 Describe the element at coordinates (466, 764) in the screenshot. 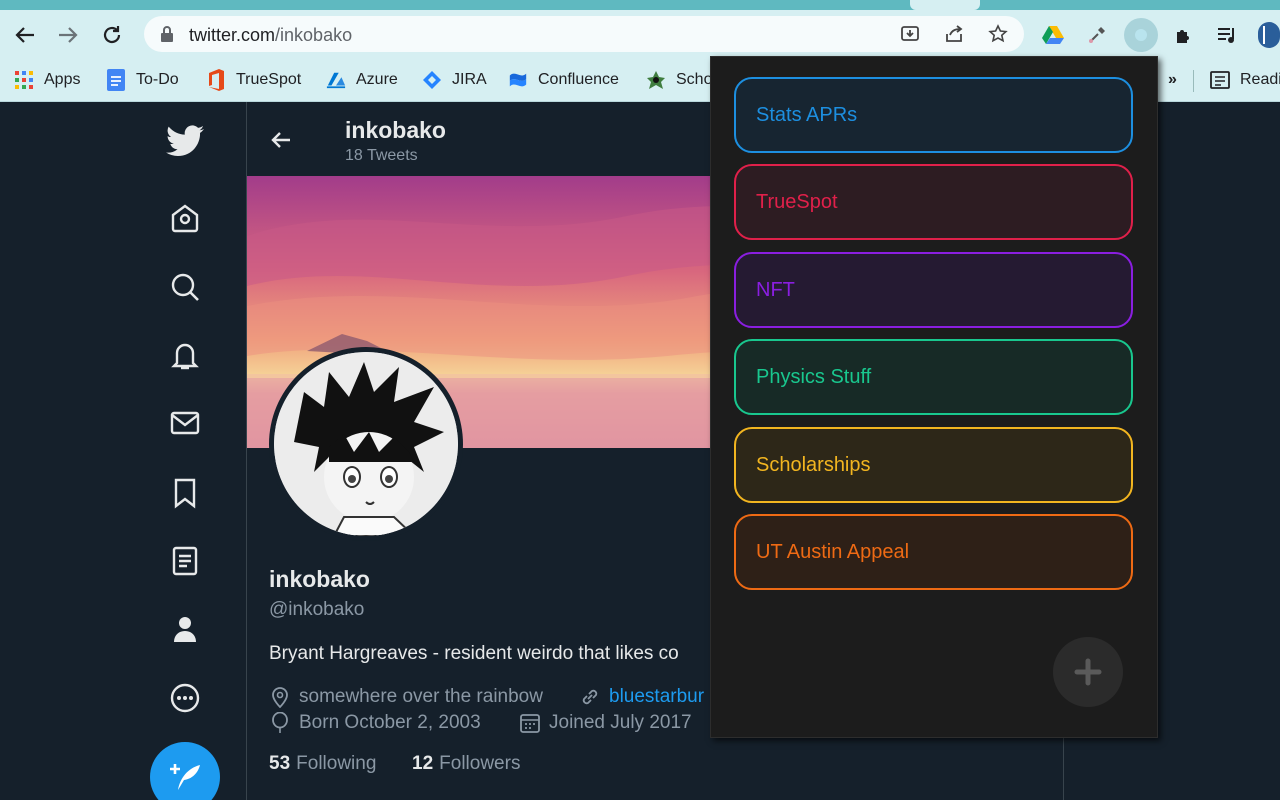

I see `followers-link: 12 Followers` at that location.